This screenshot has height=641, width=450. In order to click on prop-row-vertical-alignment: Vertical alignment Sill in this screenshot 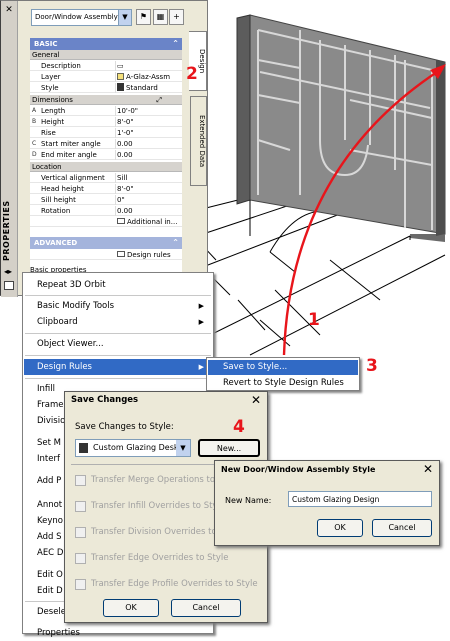, I will do `click(106, 178)`.